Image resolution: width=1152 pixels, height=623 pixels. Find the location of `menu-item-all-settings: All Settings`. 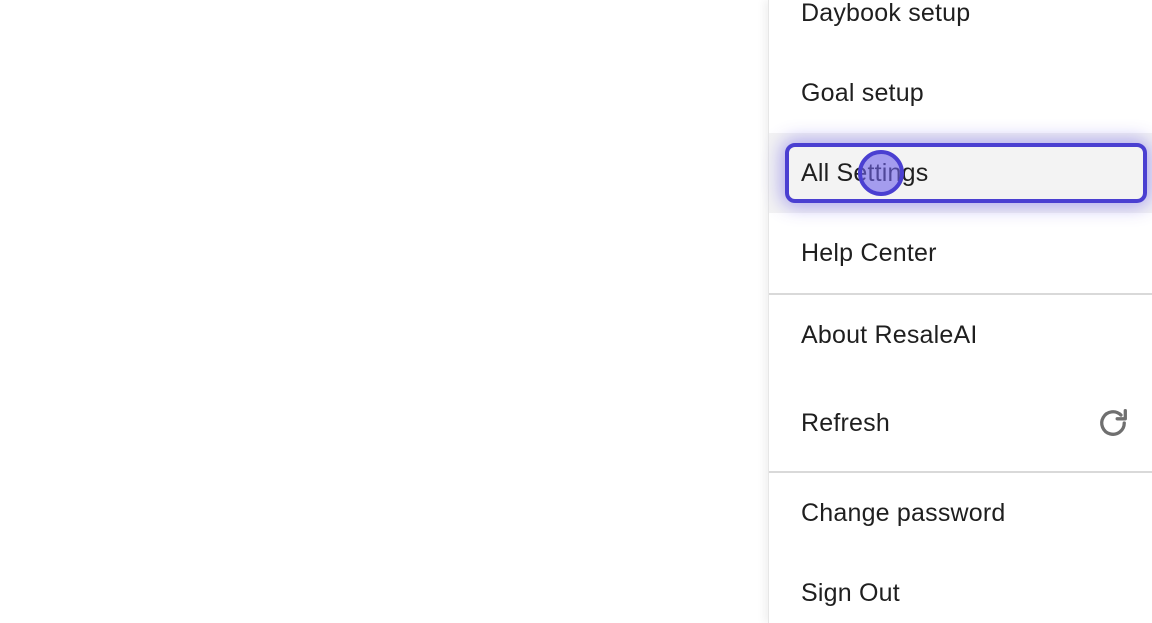

menu-item-all-settings: All Settings is located at coordinates (960, 173).